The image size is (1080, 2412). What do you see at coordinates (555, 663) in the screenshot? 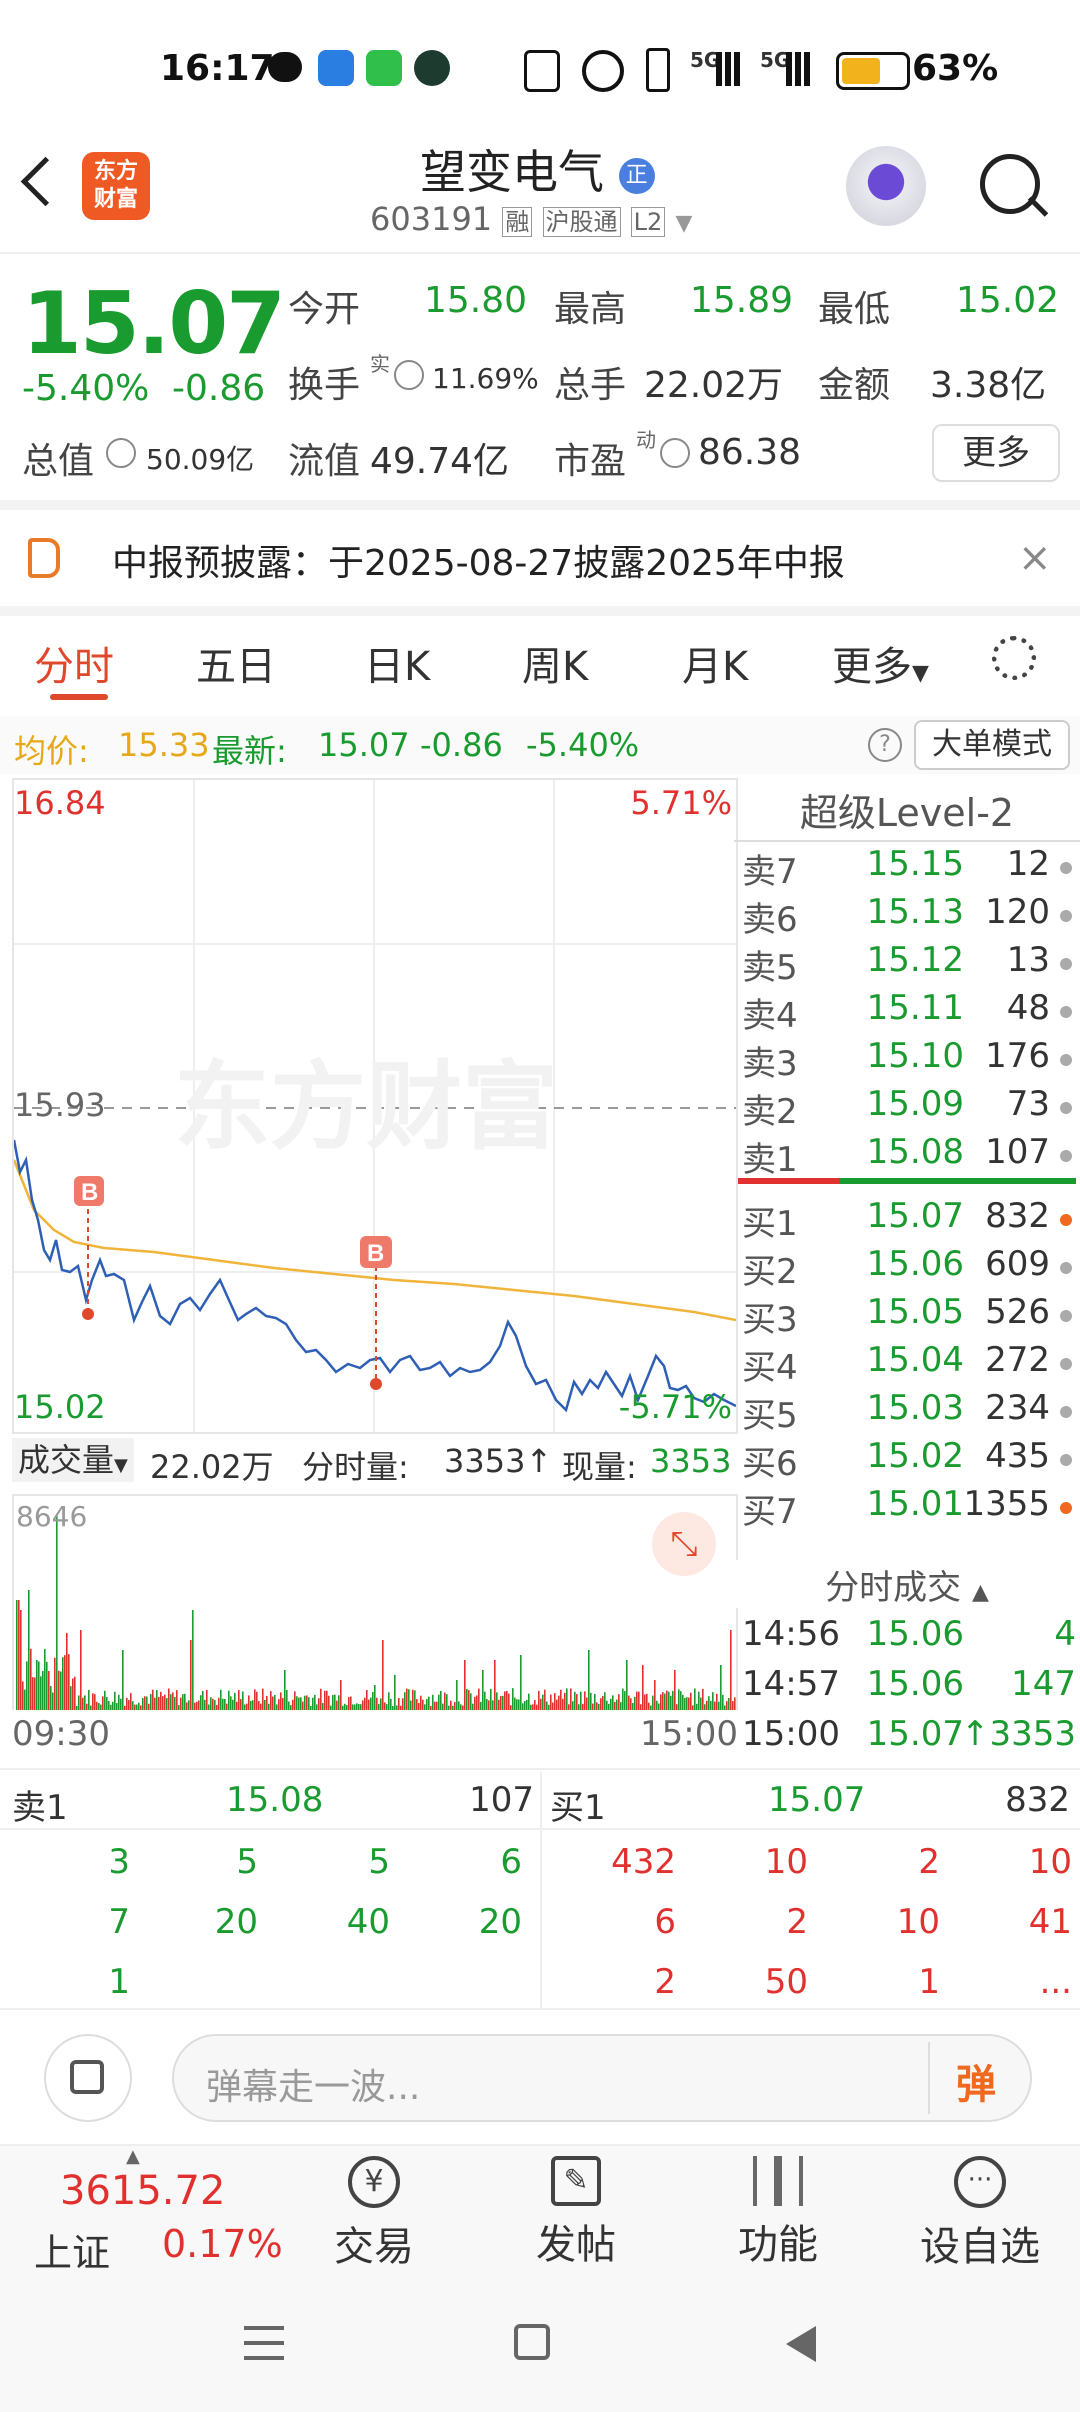
I see `tab-weekly-k: 周K` at bounding box center [555, 663].